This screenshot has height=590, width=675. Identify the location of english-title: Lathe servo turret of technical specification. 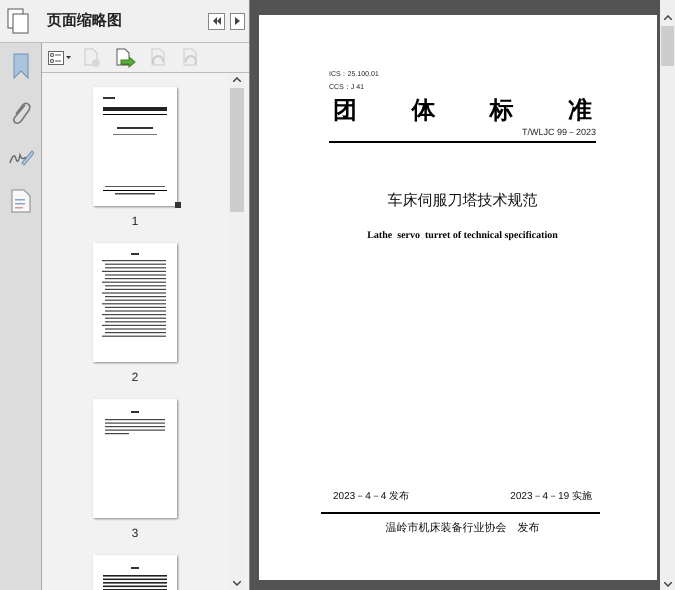
(462, 235).